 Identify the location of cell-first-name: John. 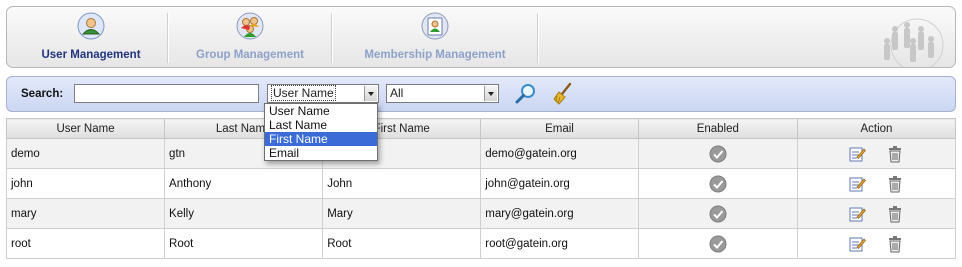
(402, 183).